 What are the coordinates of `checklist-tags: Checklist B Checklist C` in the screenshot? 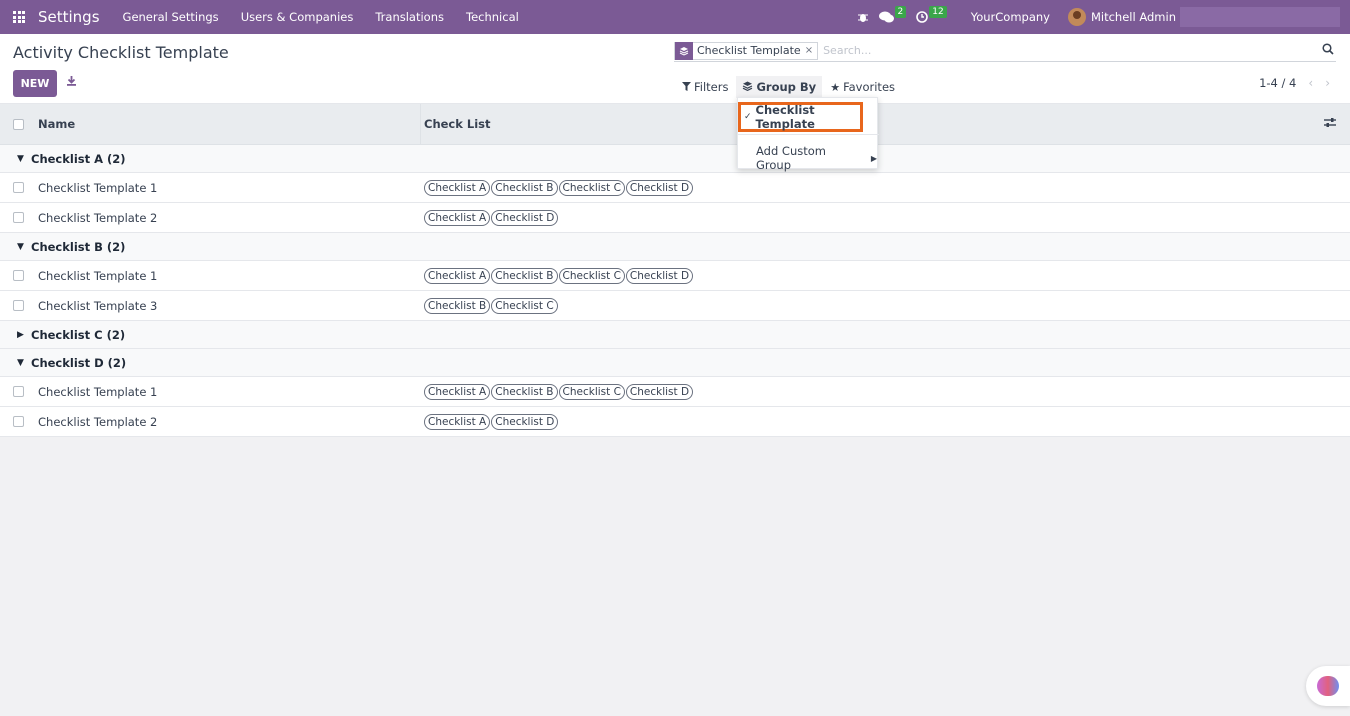 It's located at (491, 305).